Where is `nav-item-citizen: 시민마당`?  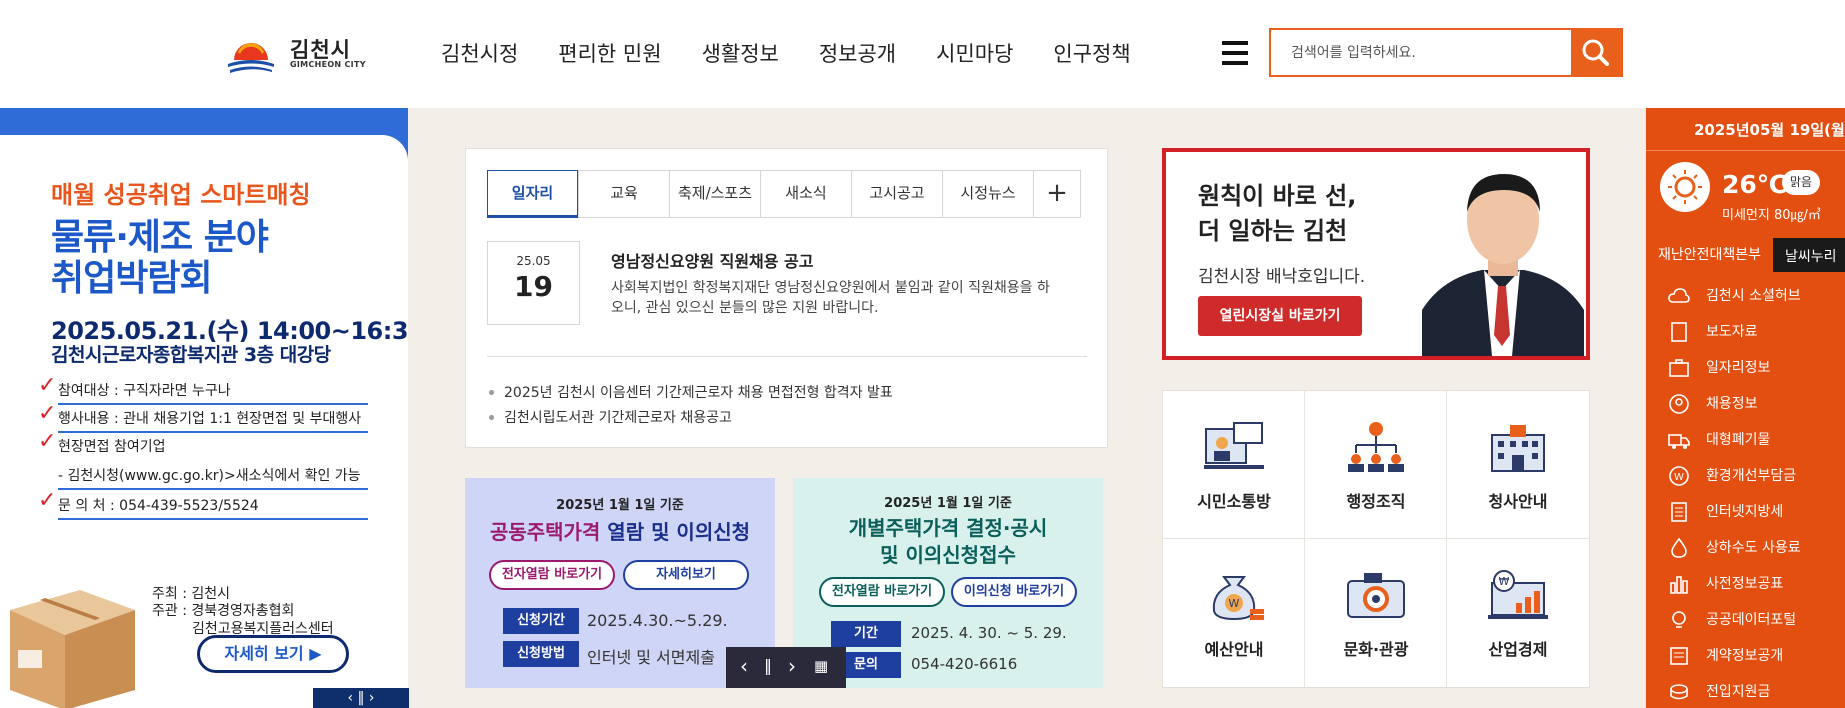 nav-item-citizen: 시민마당 is located at coordinates (974, 53).